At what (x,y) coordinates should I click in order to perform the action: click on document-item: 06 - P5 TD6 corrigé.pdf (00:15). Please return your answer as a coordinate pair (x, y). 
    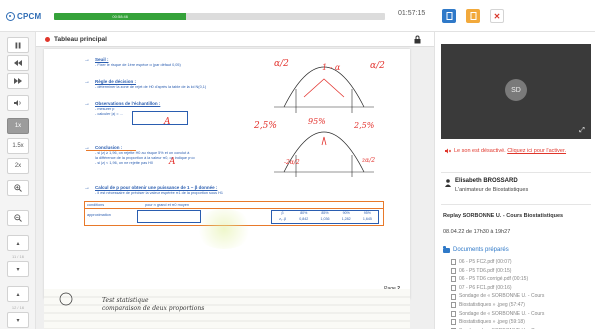
    Looking at the image, I should click on (521, 279).